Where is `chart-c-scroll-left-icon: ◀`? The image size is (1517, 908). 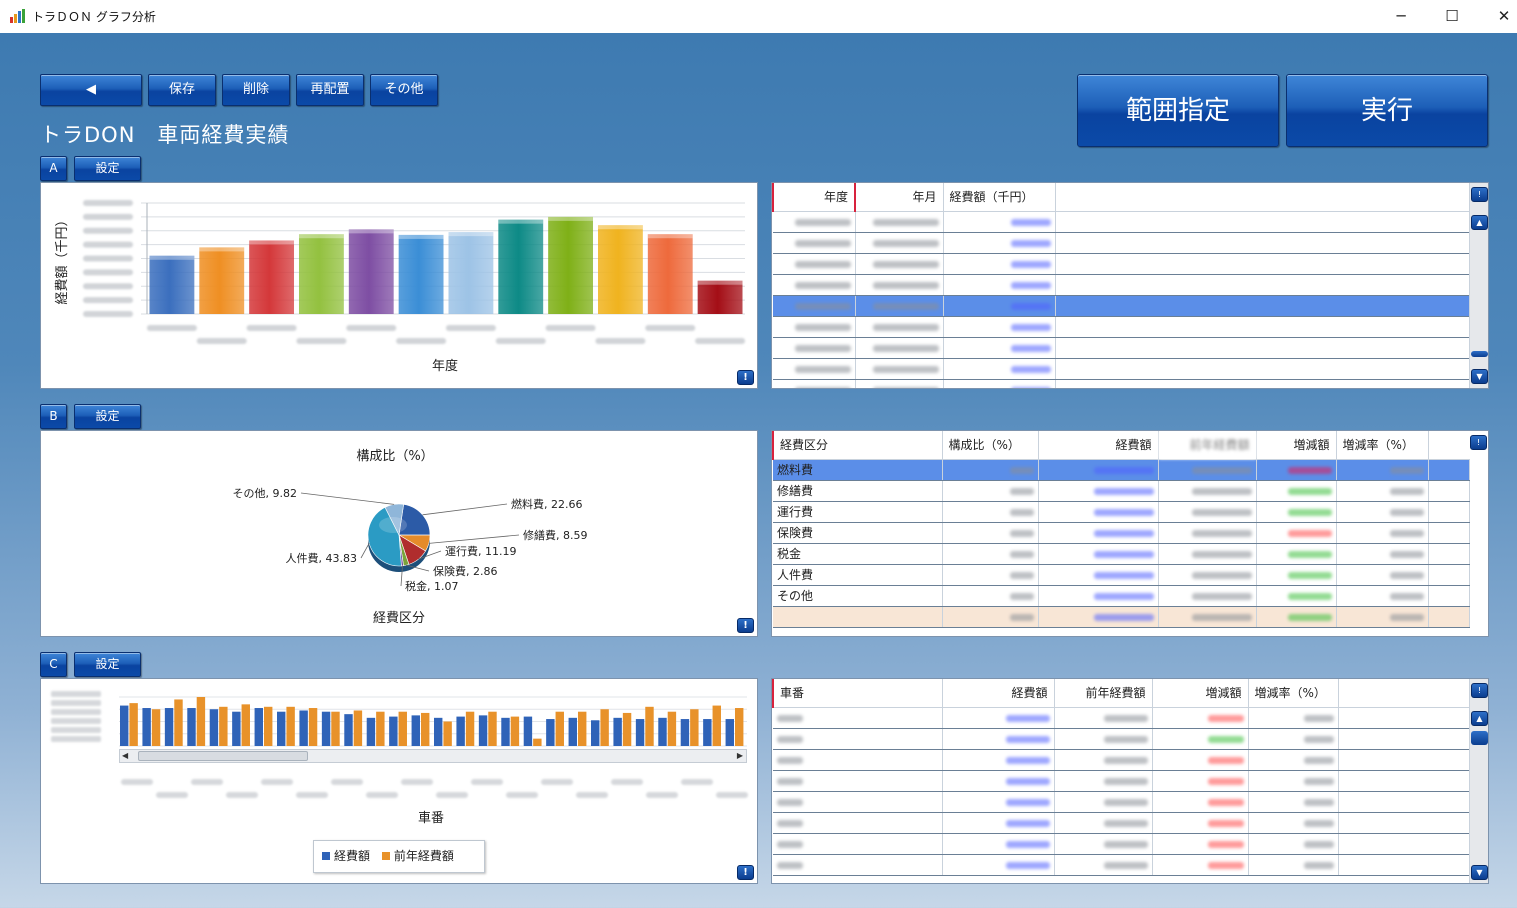
chart-c-scroll-left-icon: ◀ is located at coordinates (125, 755).